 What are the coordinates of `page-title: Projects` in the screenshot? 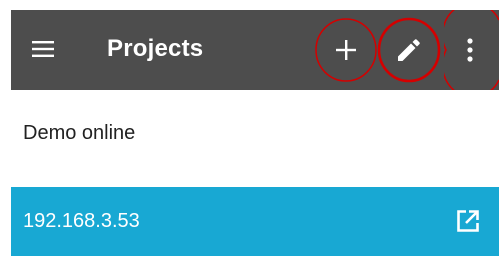 It's located at (155, 48).